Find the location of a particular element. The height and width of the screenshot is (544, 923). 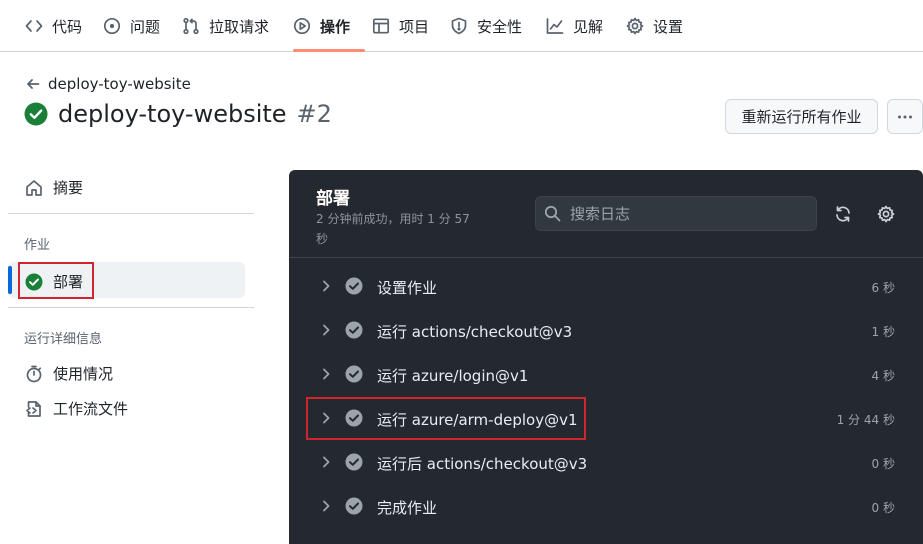

step-row-set-up-job: 设置作业 6 秒 is located at coordinates (606, 286).